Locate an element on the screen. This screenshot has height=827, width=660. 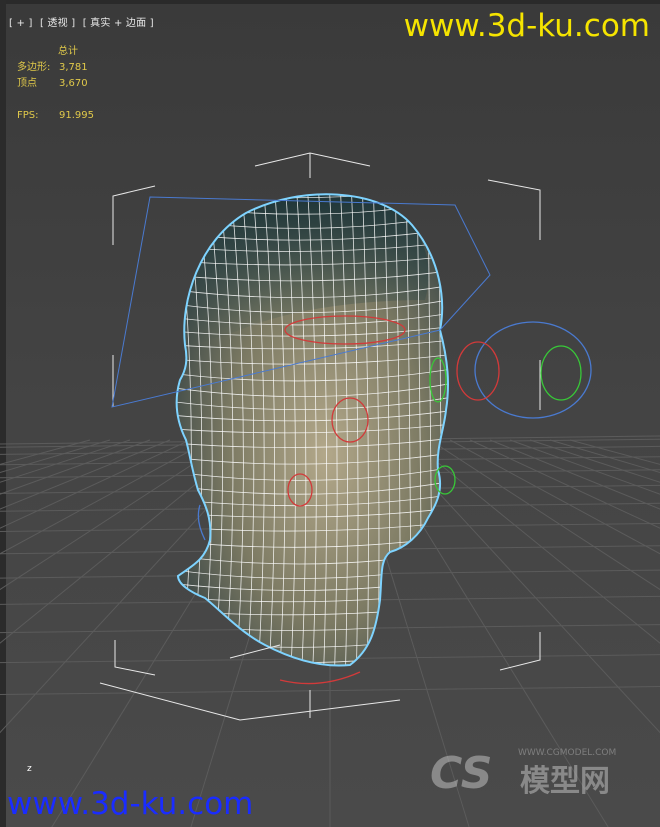
statistics-overlay: 总计 多边形: 3,781 顶点 3,670 FPS: 91.995 is located at coordinates (55, 84).